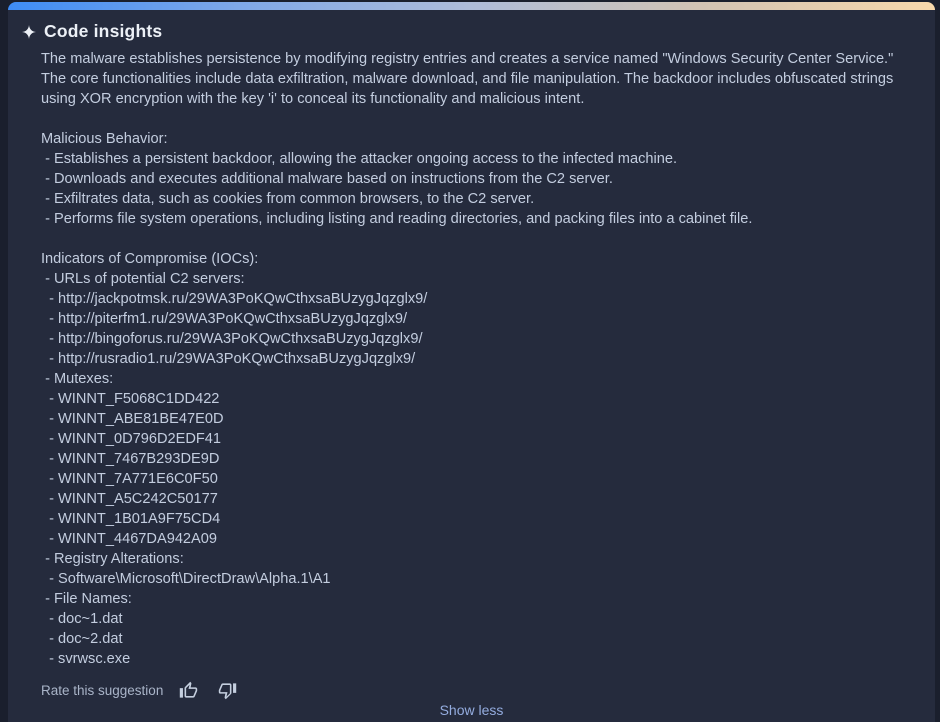  Describe the element at coordinates (471, 710) in the screenshot. I see `show-less-button: Show less` at that location.